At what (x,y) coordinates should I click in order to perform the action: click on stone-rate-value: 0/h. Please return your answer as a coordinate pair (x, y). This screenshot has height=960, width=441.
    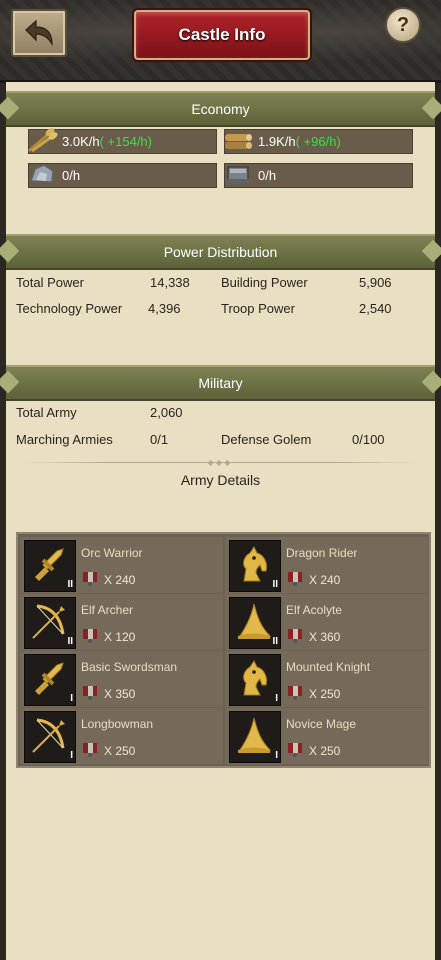
    Looking at the image, I should click on (71, 175).